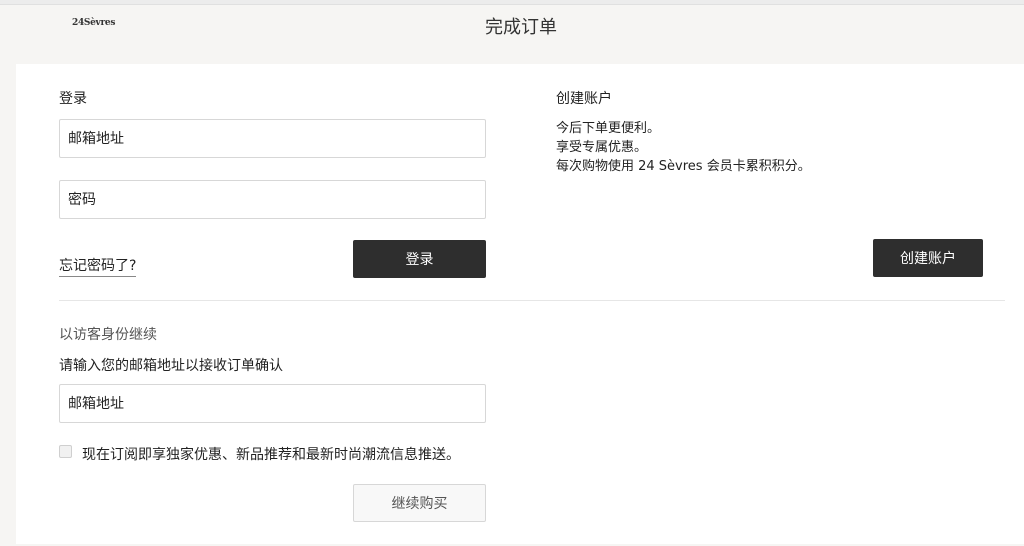 The width and height of the screenshot is (1024, 546). What do you see at coordinates (602, 147) in the screenshot?
I see `benefit-item: 享受专属优惠。` at bounding box center [602, 147].